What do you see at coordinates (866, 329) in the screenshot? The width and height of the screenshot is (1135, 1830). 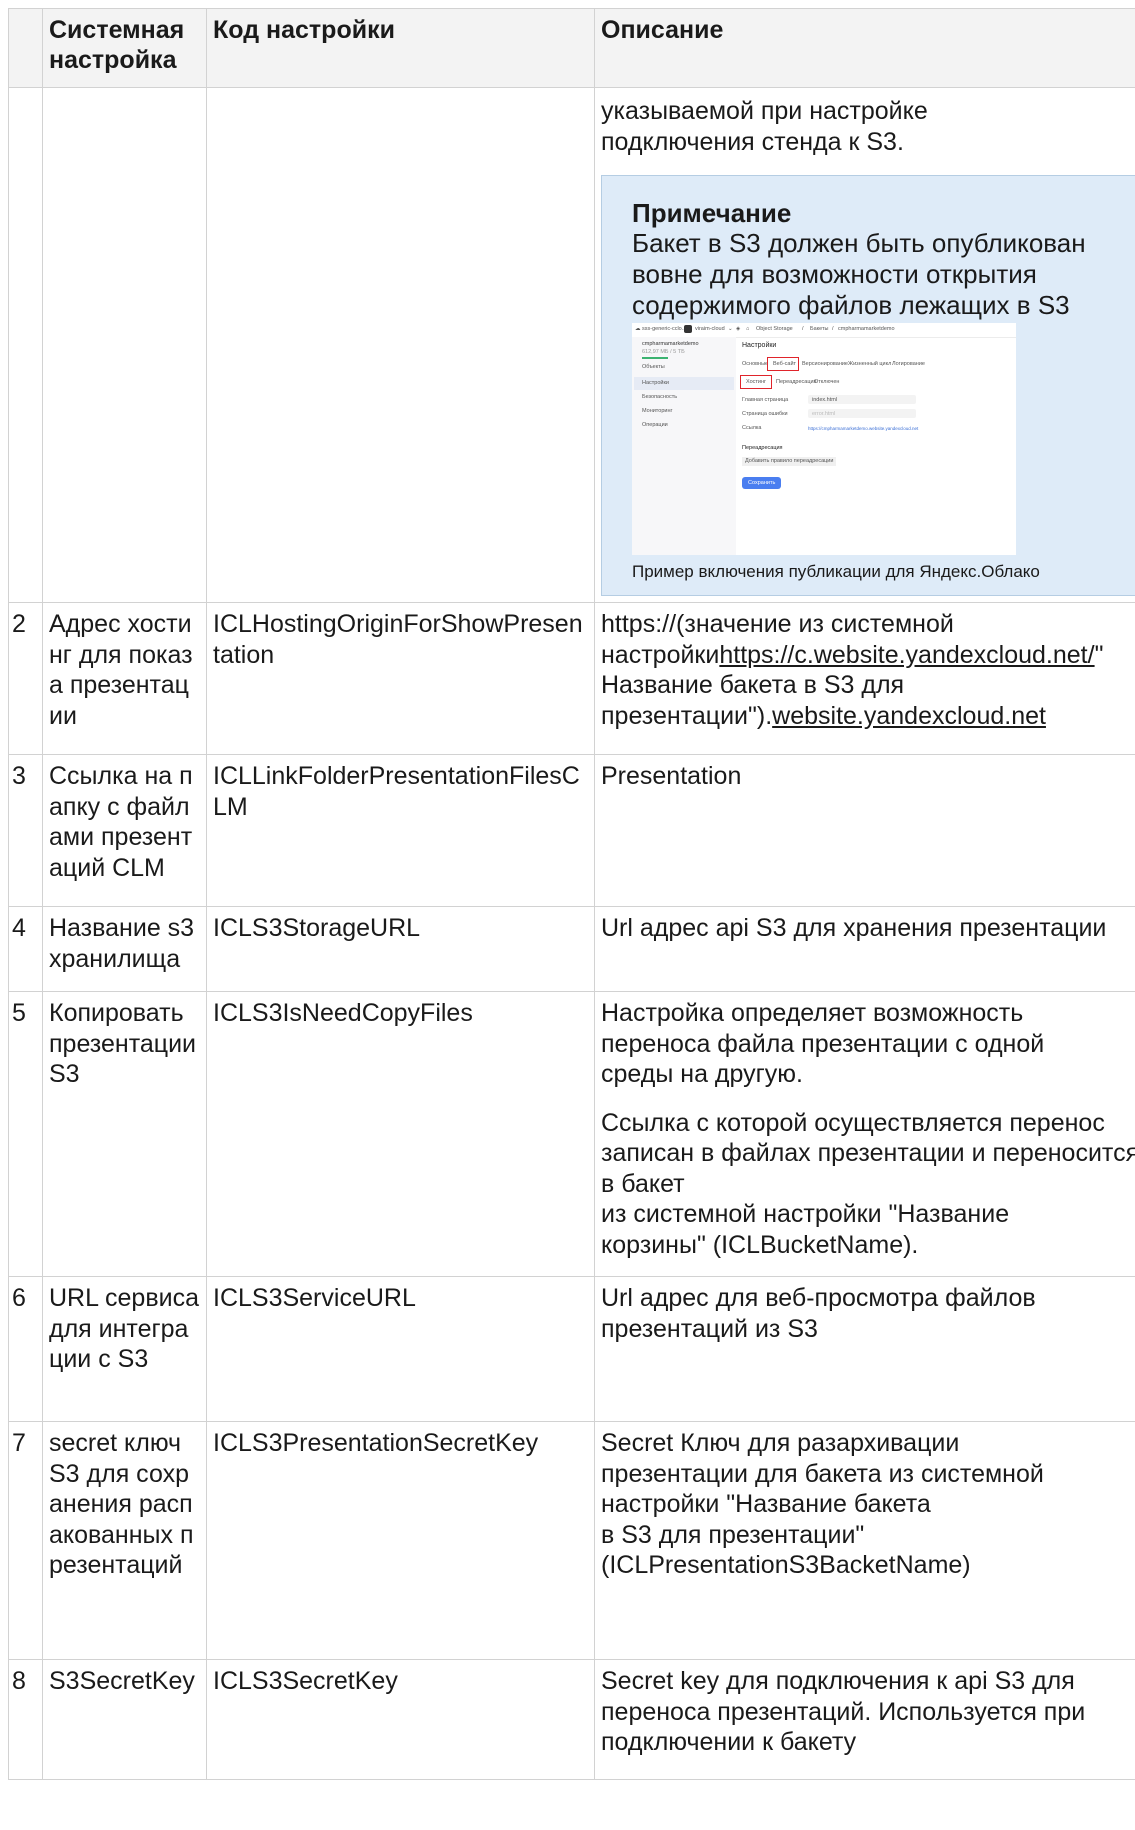 I see `crumb-bucket: cmpharmamarketdemo` at bounding box center [866, 329].